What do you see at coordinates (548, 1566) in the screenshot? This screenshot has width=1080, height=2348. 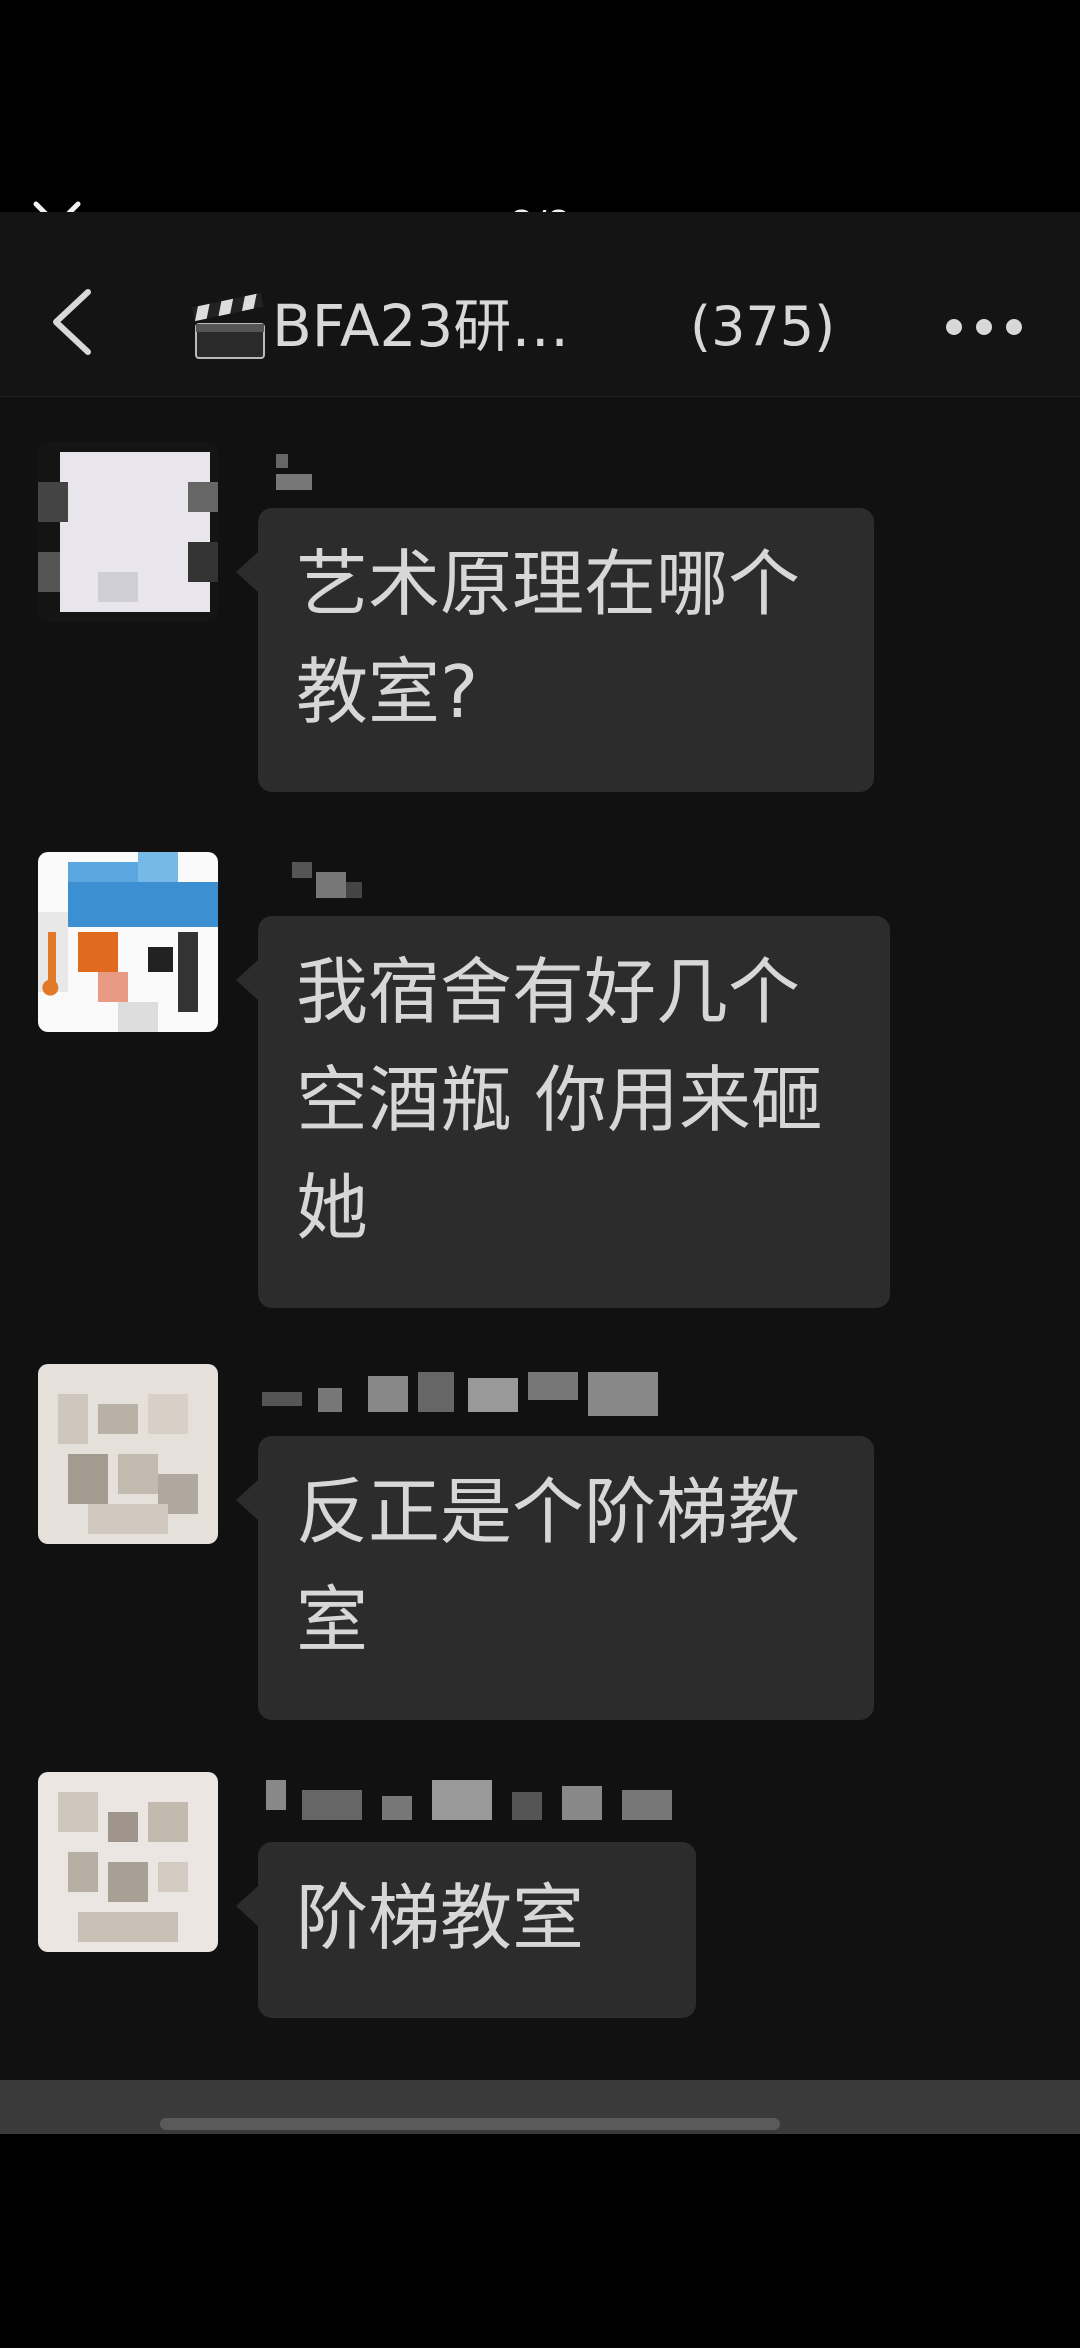 I see `message-text: 反正是个阶梯教室` at bounding box center [548, 1566].